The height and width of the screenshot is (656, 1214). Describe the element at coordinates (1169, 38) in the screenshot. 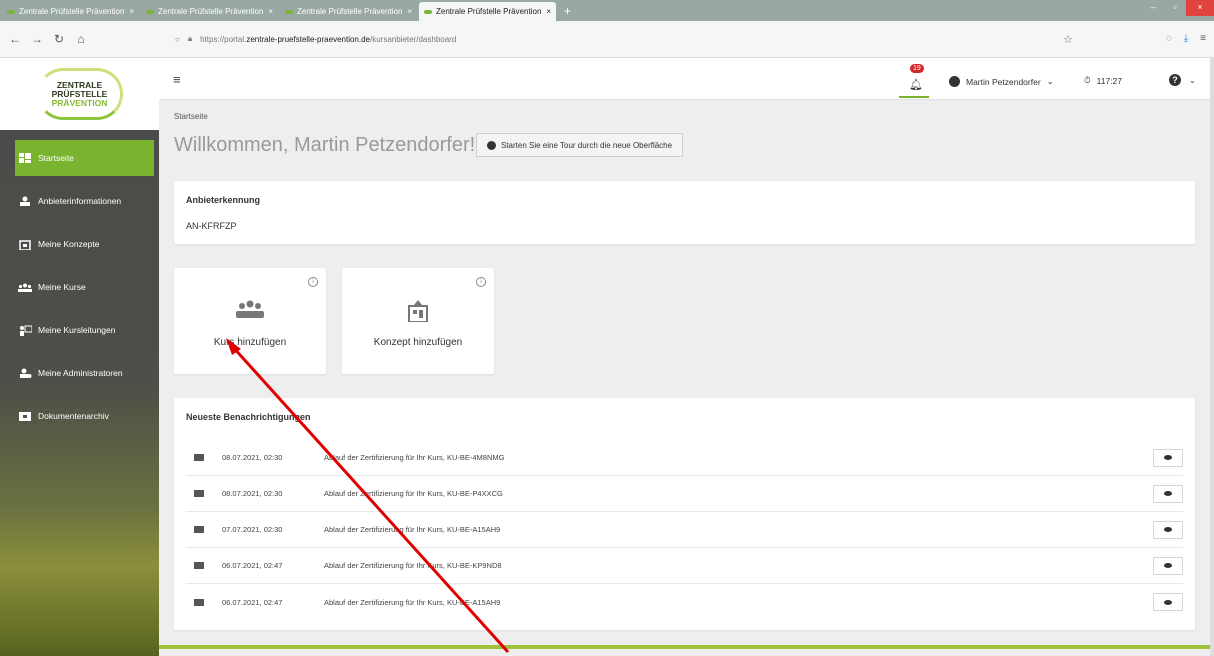

I see `pocket-icon: ◌` at that location.